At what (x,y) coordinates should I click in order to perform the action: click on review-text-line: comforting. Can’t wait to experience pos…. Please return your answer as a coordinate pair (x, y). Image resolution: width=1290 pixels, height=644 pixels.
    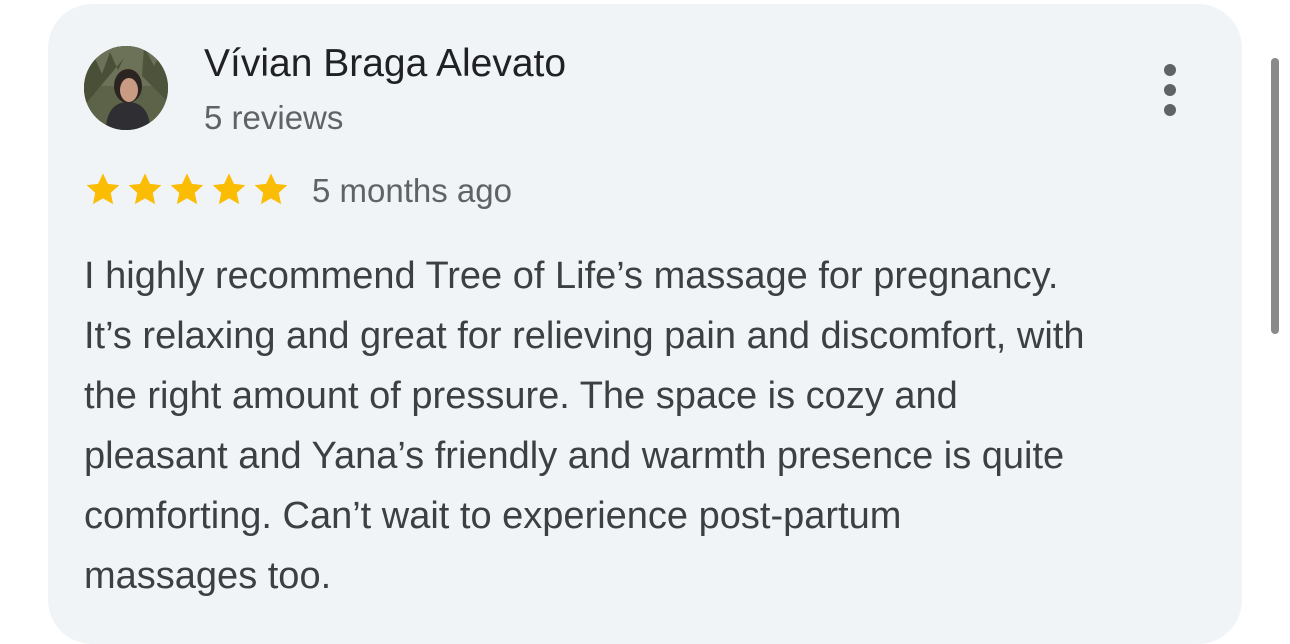
    Looking at the image, I should click on (493, 516).